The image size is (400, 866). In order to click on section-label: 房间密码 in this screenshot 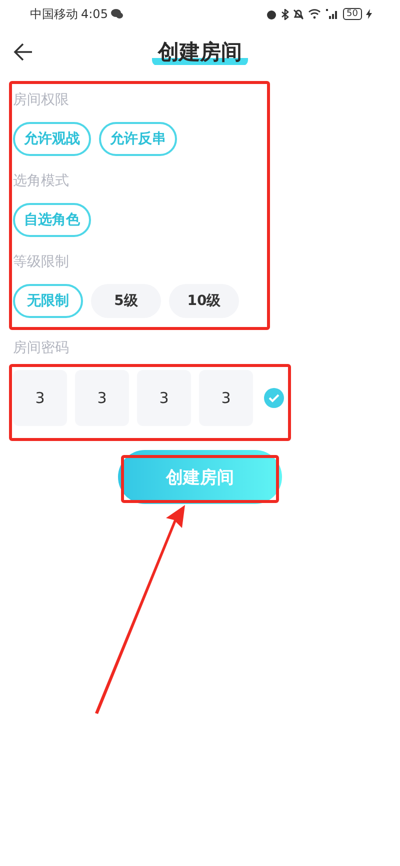, I will do `click(41, 348)`.